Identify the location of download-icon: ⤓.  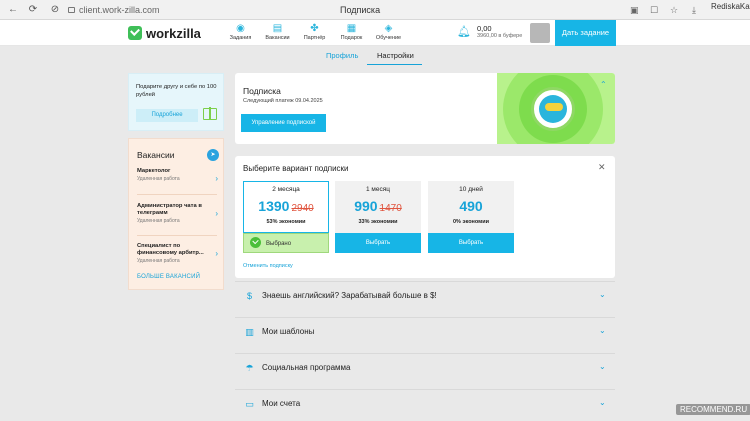
(694, 10).